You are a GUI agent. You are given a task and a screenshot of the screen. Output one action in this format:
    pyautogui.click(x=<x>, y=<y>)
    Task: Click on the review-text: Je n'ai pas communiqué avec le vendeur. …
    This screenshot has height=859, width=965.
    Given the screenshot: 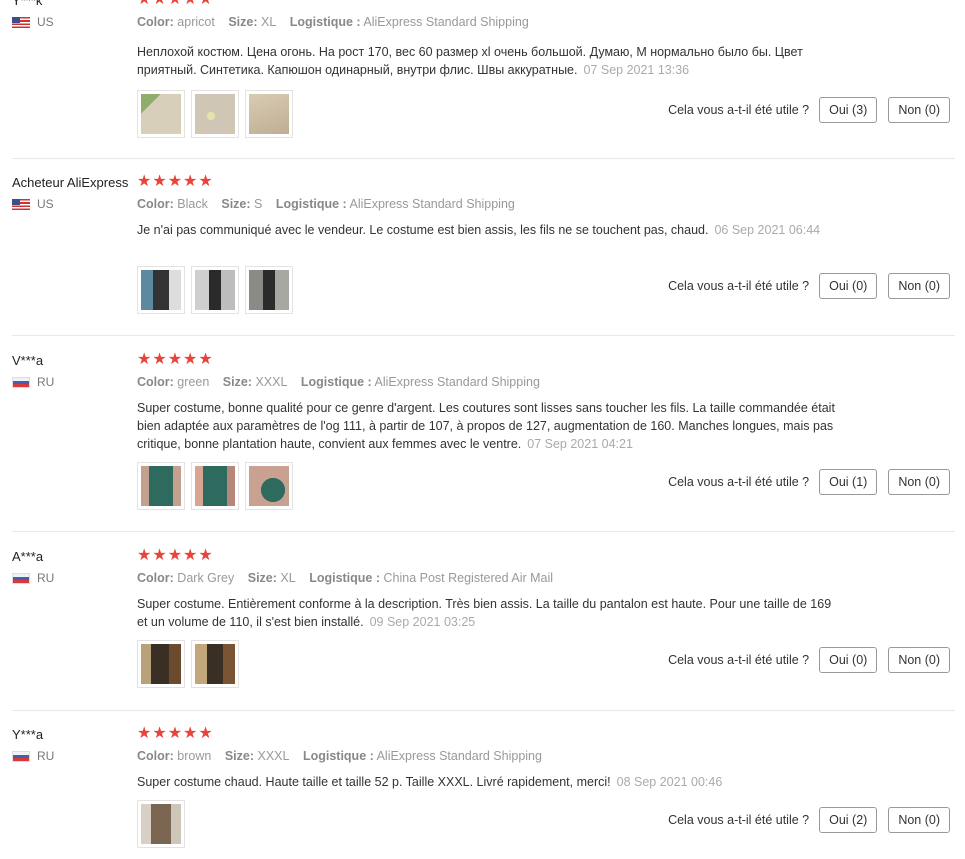 What is the action you would take?
    pyautogui.click(x=487, y=230)
    